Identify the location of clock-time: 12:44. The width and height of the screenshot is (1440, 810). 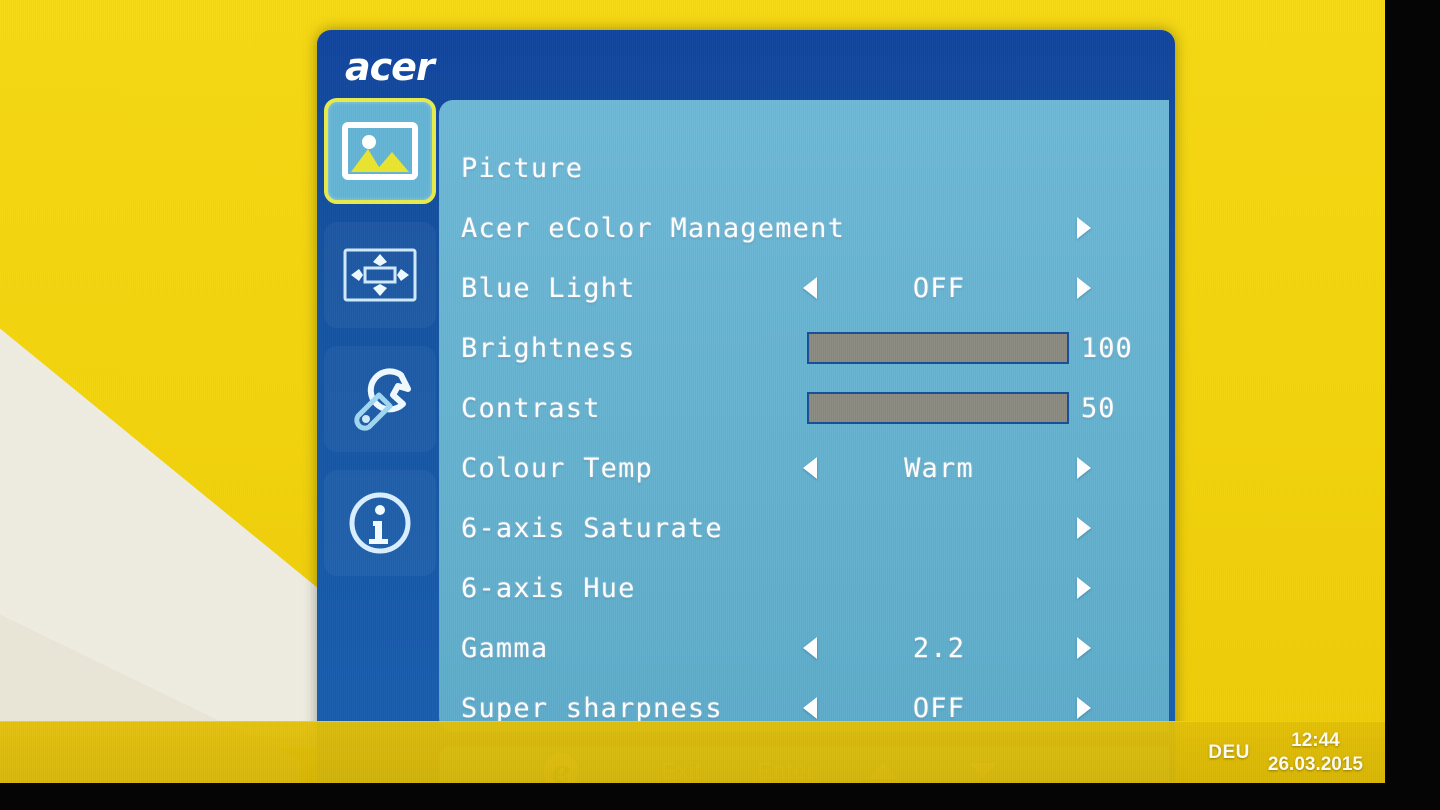
(1315, 740).